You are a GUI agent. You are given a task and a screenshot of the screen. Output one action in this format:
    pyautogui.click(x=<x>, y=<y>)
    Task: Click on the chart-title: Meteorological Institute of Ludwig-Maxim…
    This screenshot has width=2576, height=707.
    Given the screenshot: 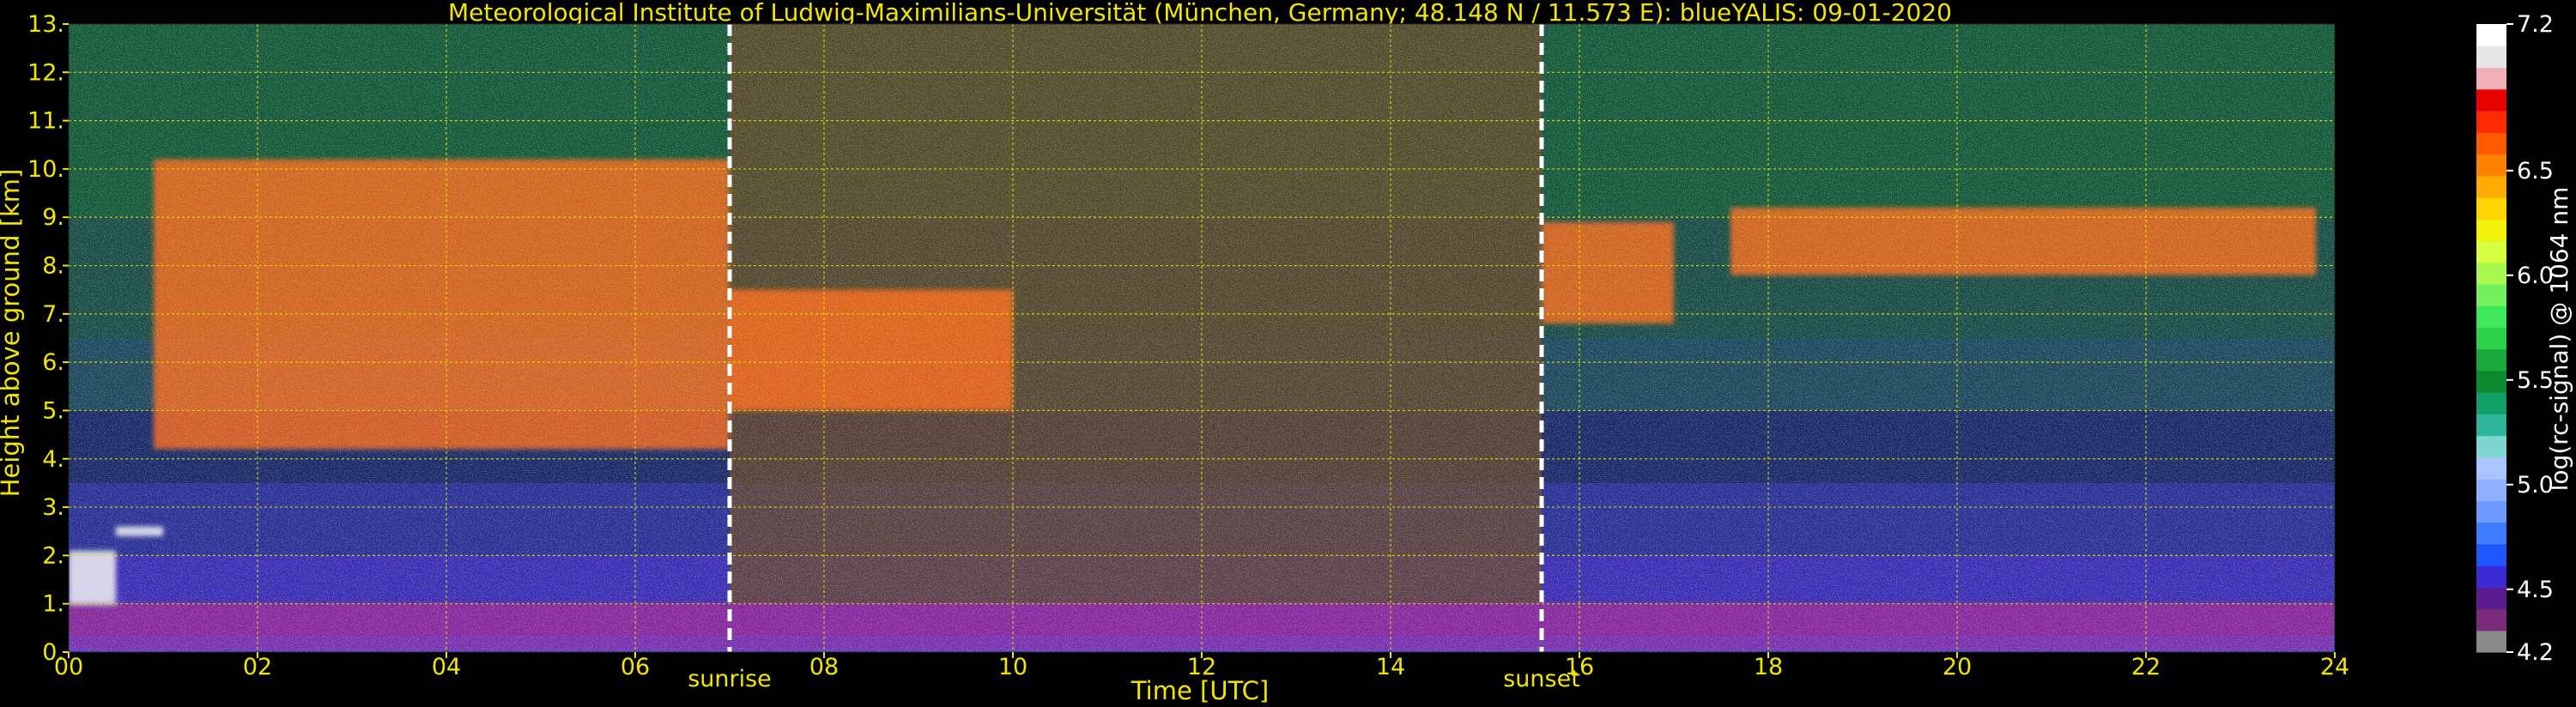 What is the action you would take?
    pyautogui.click(x=1200, y=14)
    